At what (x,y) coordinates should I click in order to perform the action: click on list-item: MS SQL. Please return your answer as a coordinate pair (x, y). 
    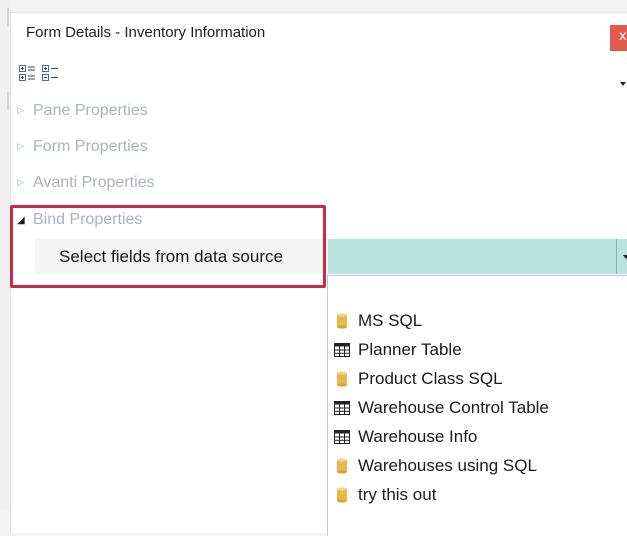
    Looking at the image, I should click on (378, 320).